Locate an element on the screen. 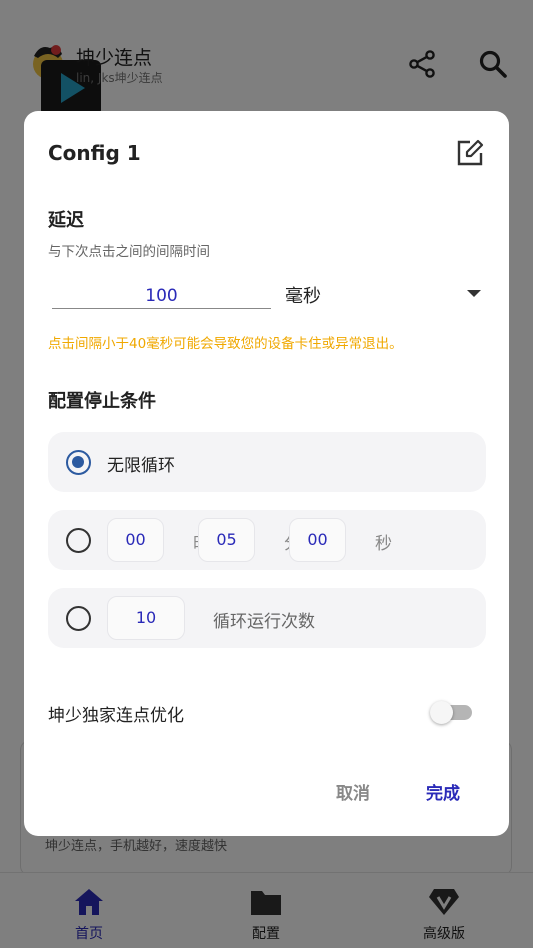  toggle-thumb is located at coordinates (441, 712).